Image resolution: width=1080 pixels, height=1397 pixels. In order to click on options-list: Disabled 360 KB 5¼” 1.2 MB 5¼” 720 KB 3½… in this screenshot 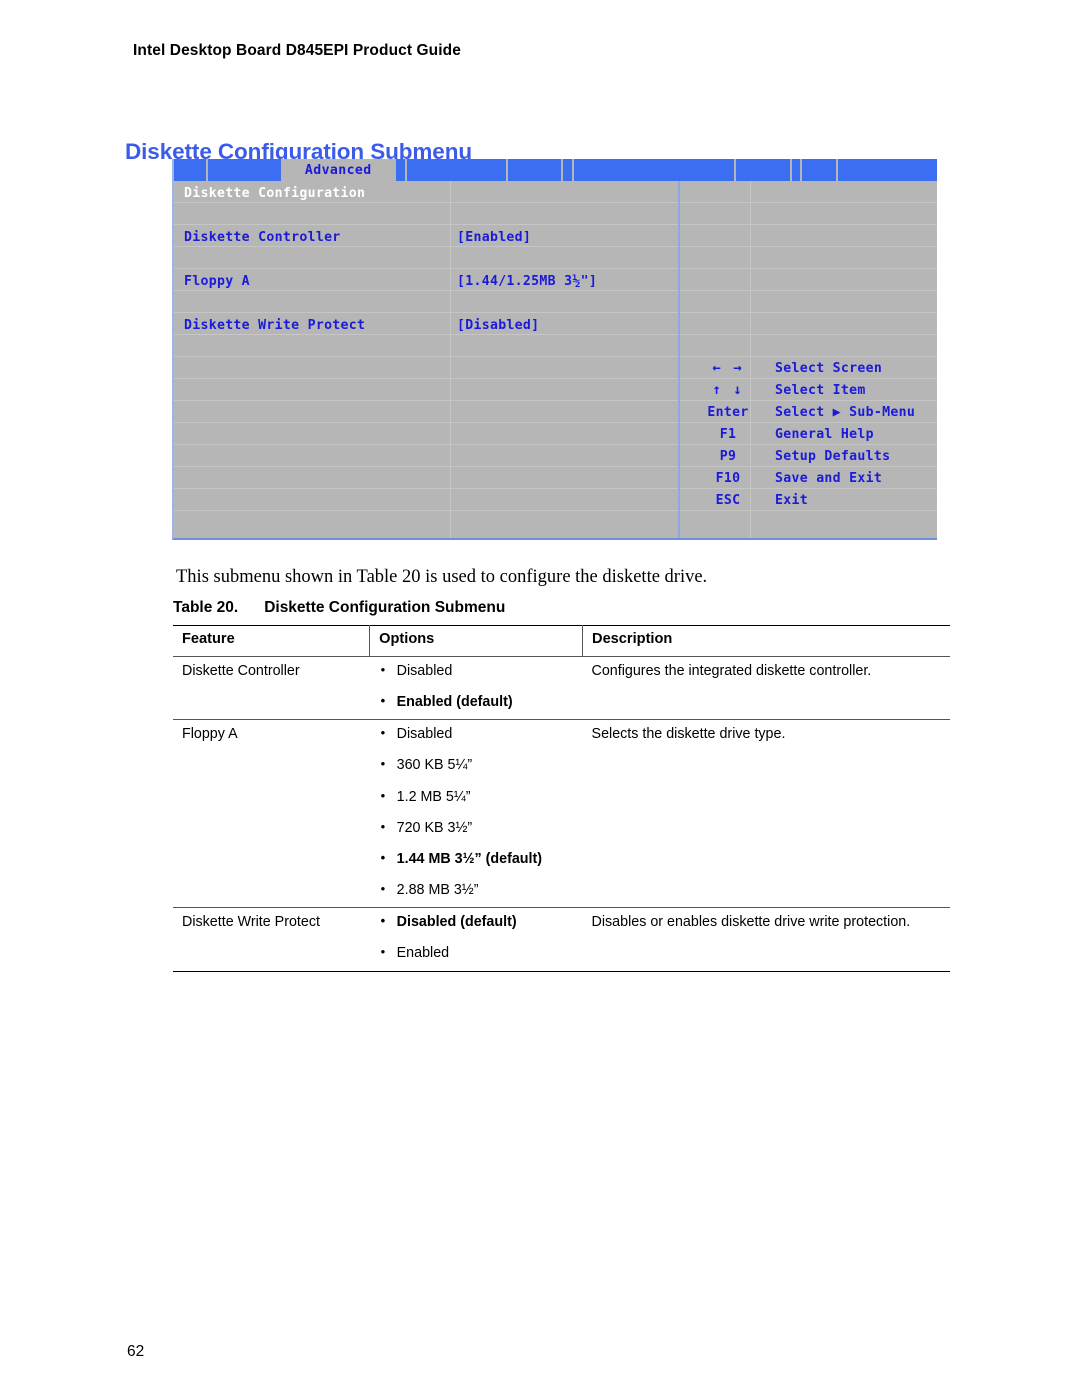, I will do `click(477, 812)`.